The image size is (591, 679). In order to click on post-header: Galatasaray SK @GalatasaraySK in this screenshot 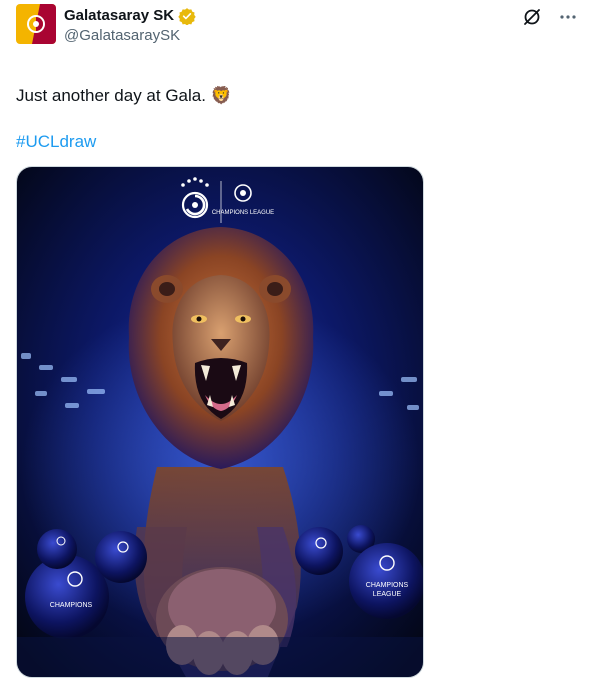, I will do `click(297, 26)`.